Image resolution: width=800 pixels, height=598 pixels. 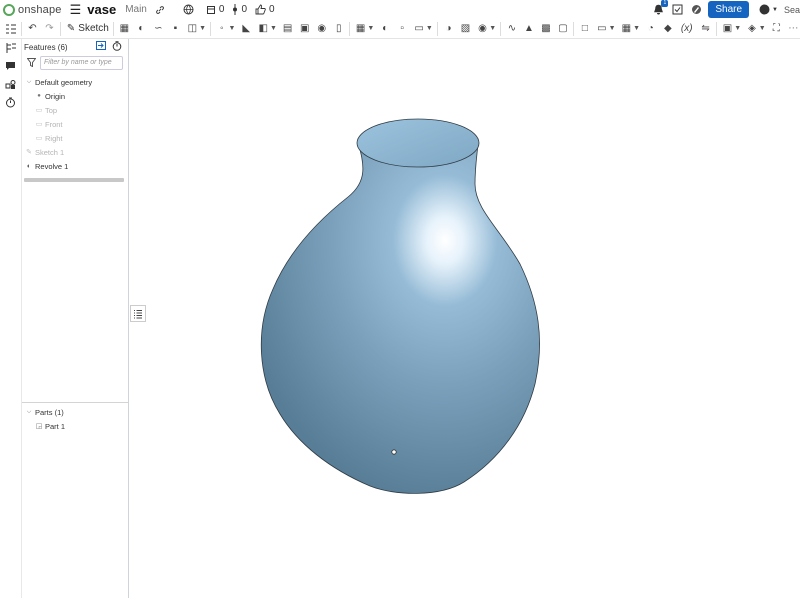 I want to click on loft-icon: ▪, so click(x=175, y=29).